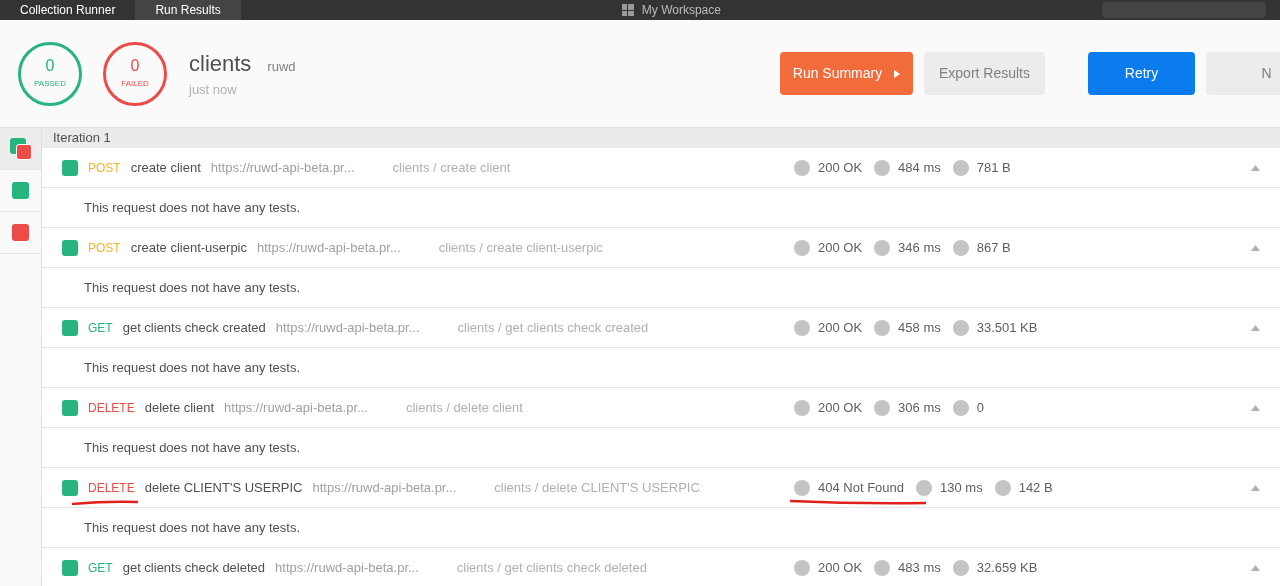  I want to click on request-path: clients / get clients check created, so click(553, 327).